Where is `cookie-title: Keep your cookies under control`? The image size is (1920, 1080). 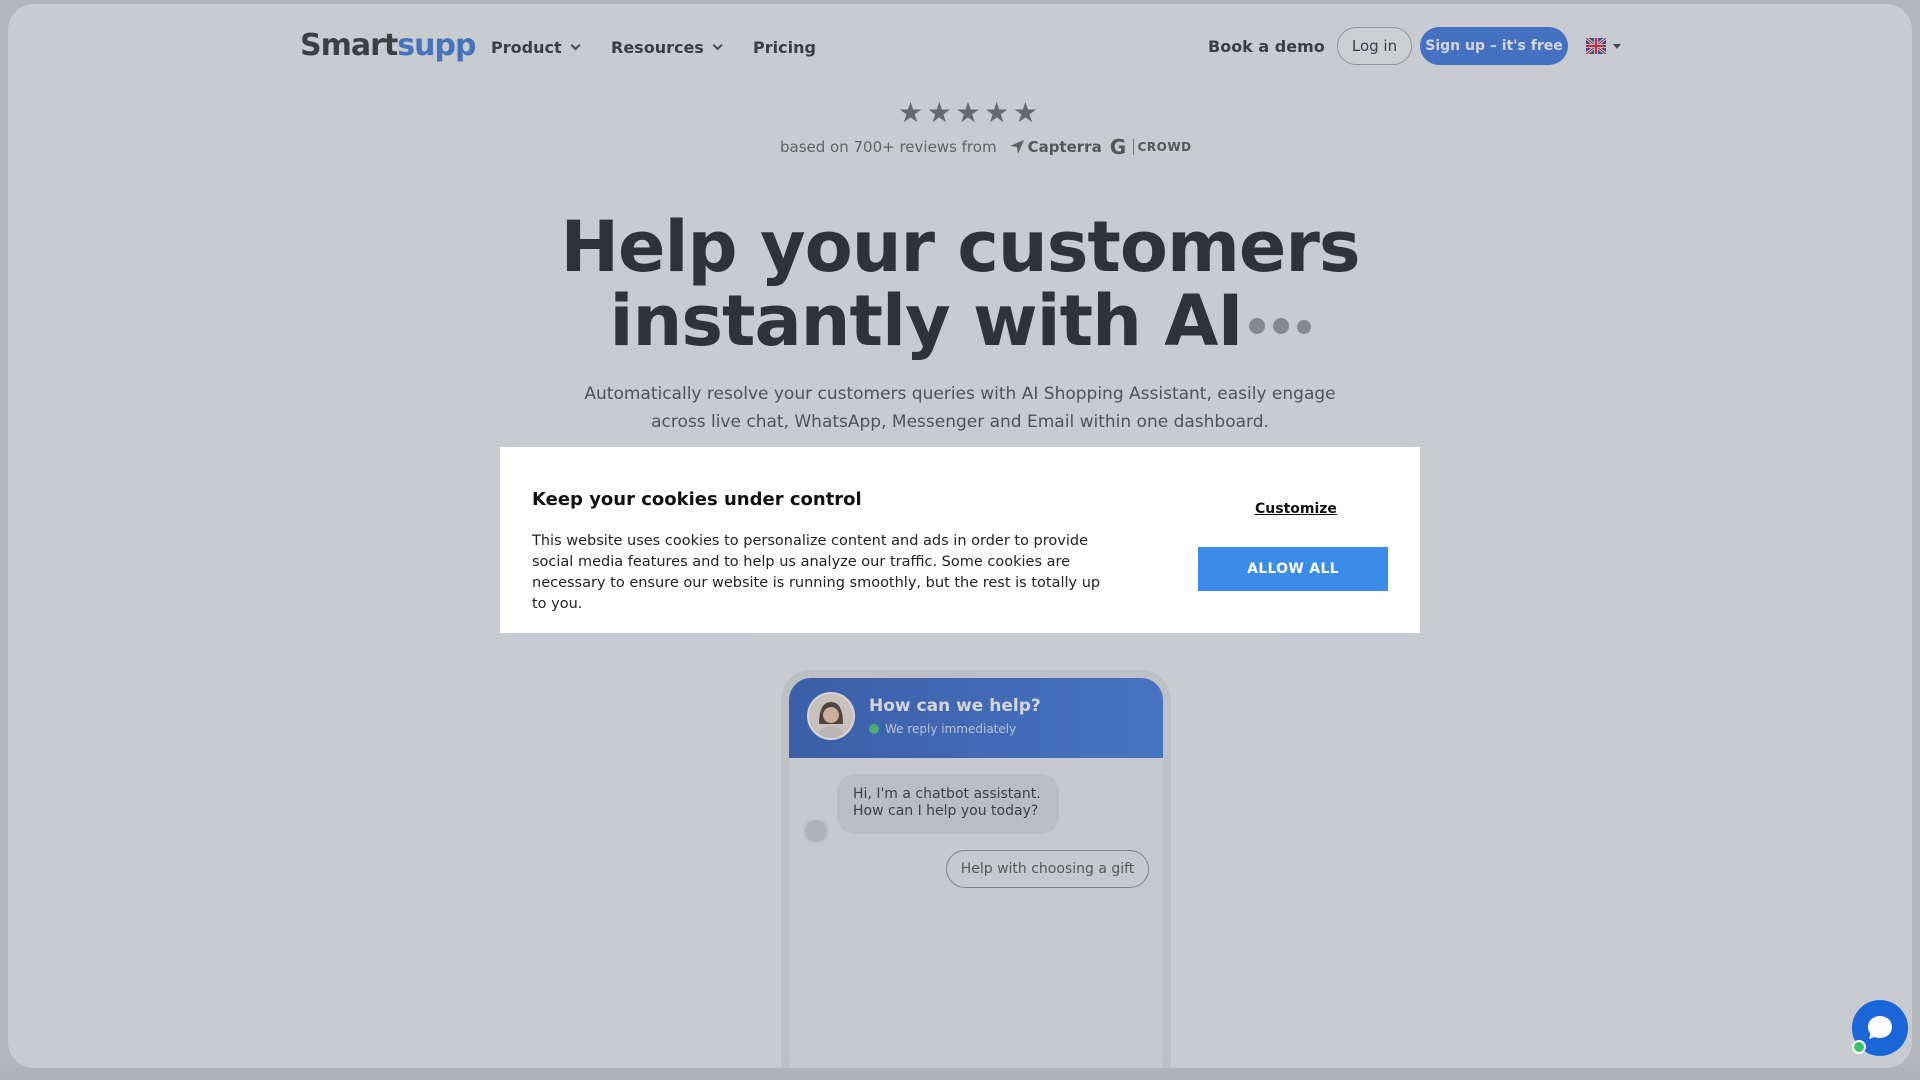
cookie-title: Keep your cookies under control is located at coordinates (697, 499).